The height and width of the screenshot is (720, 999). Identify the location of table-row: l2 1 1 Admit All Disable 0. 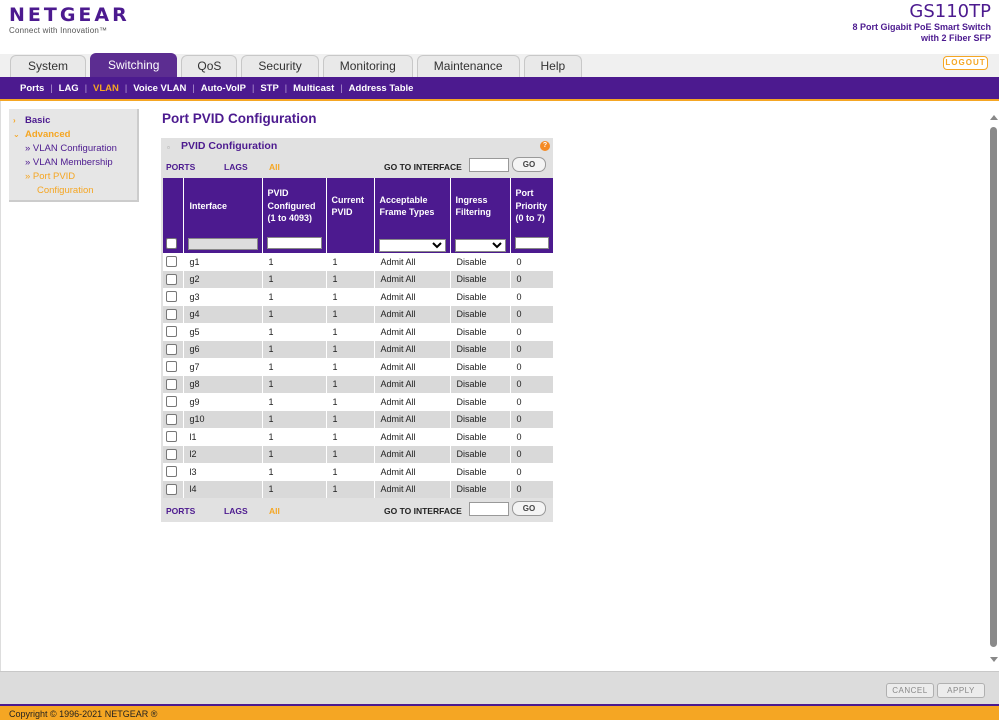
(358, 454).